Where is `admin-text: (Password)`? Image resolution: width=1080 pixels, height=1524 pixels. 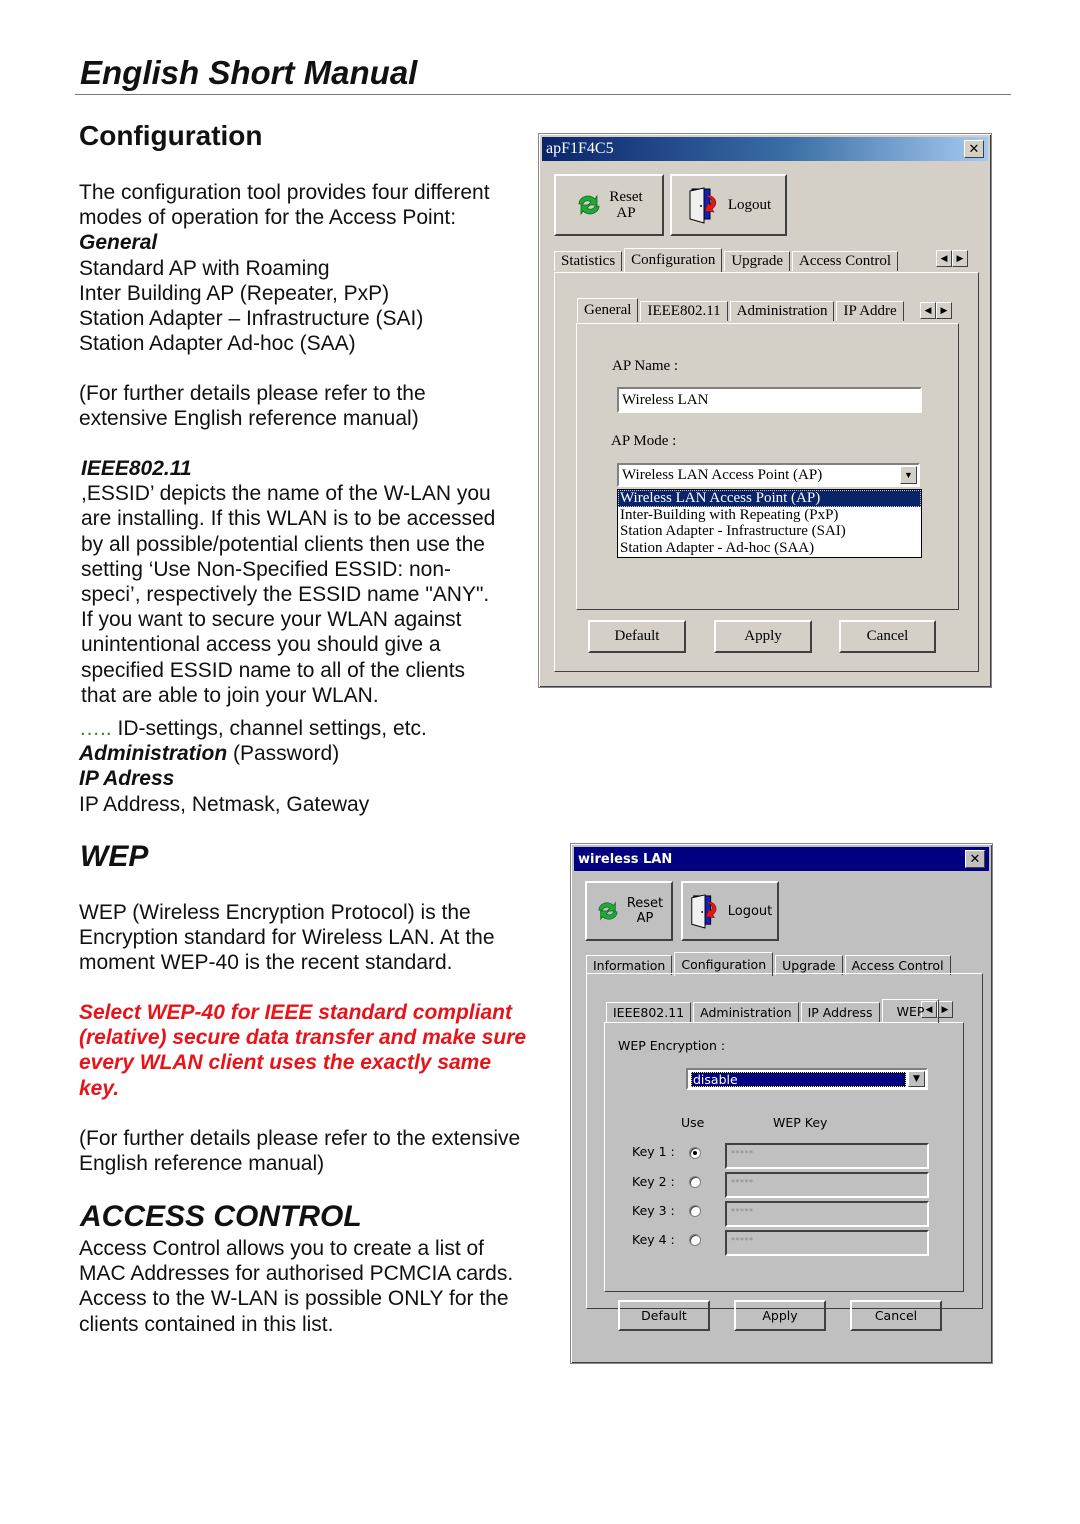 admin-text: (Password) is located at coordinates (283, 754).